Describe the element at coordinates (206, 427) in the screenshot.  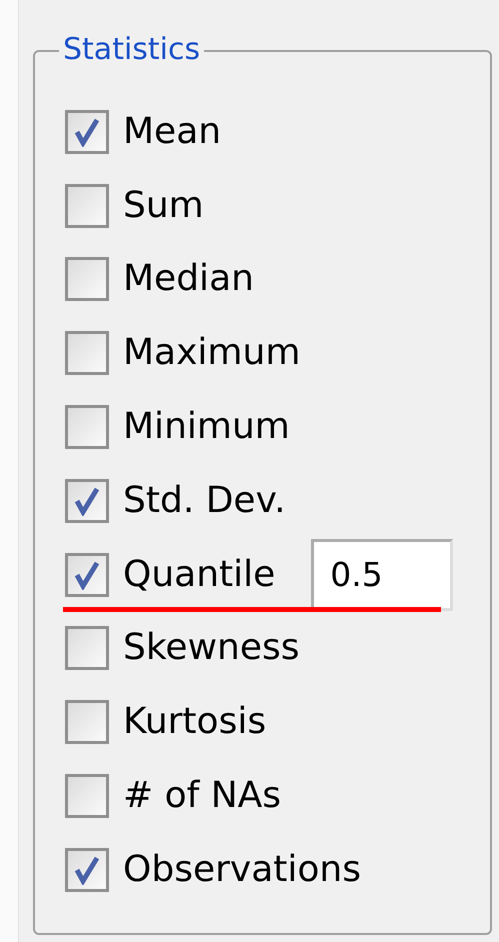
I see `checkbox-label: Minimum` at that location.